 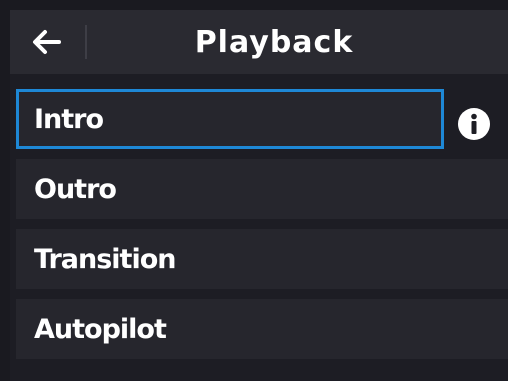 I want to click on info-icon, so click(x=474, y=124).